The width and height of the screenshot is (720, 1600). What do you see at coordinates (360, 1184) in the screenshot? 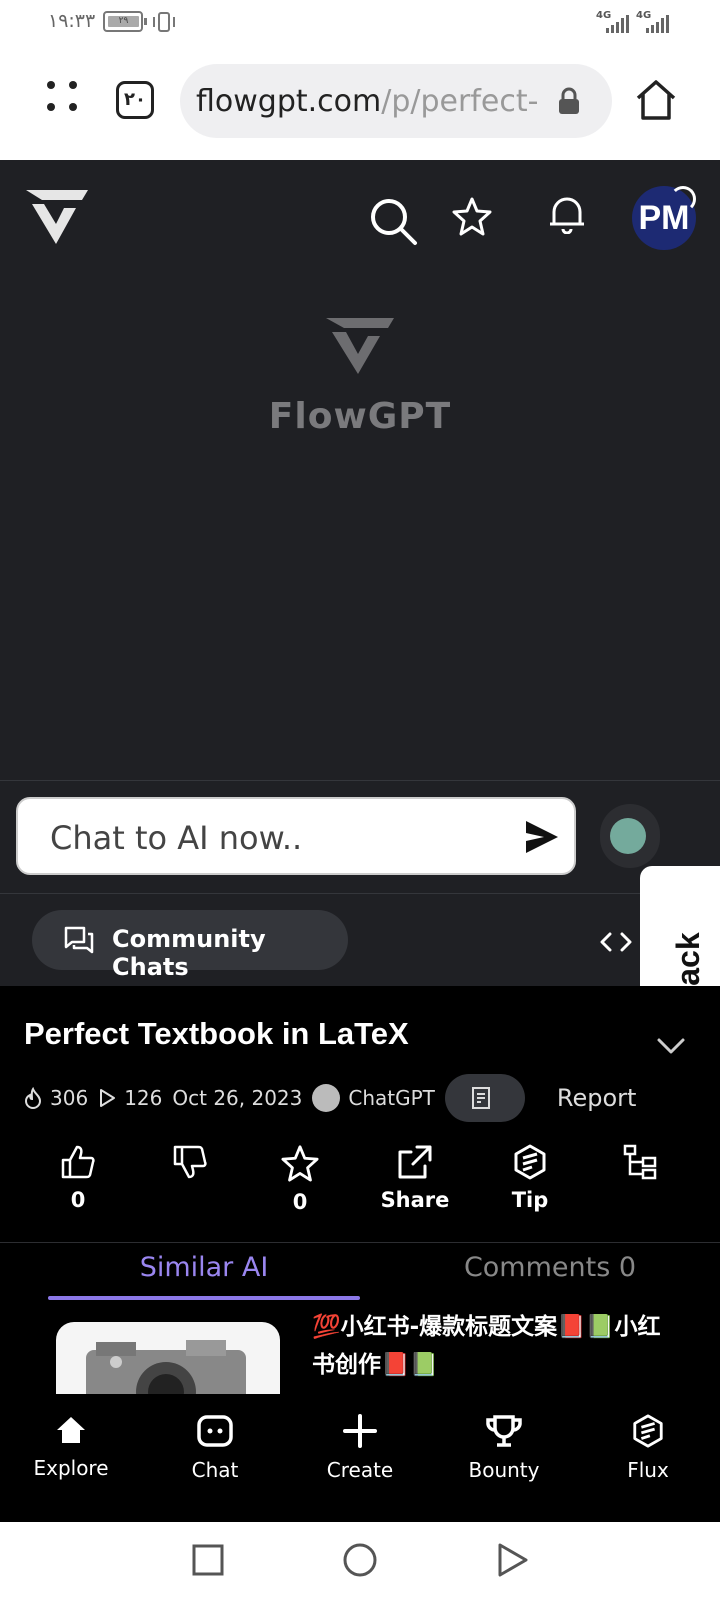
I see `action-row: 0 0 Share Tip` at bounding box center [360, 1184].